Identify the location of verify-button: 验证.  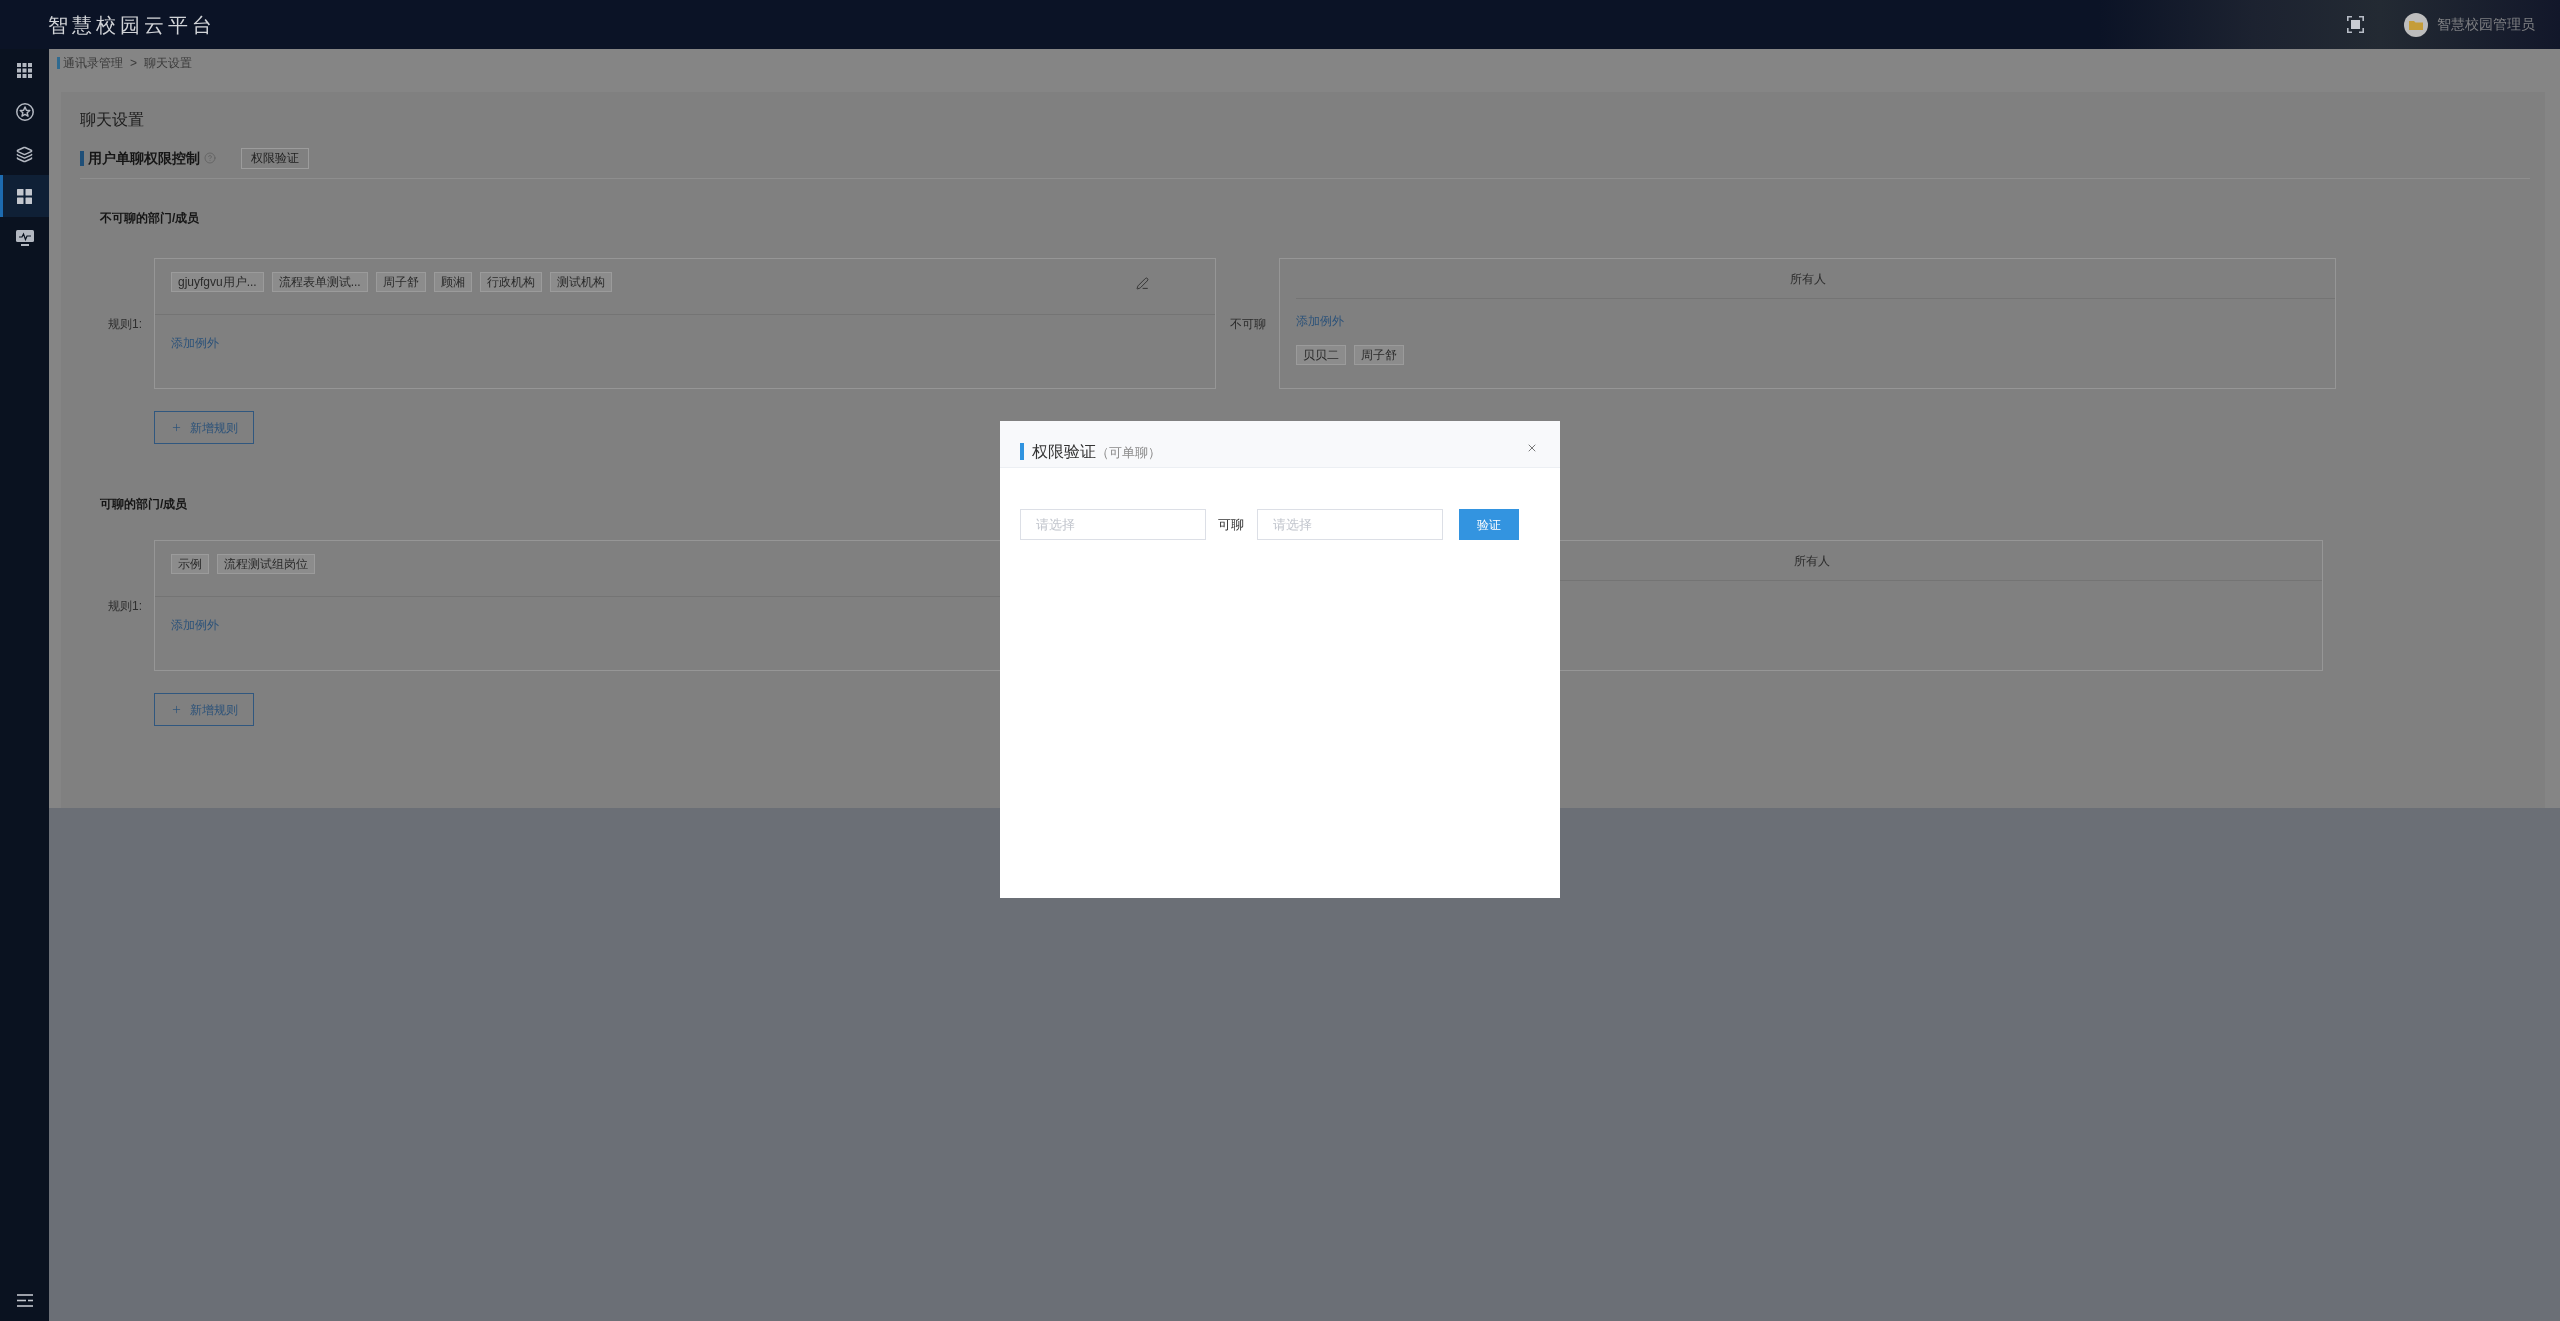
(1489, 524).